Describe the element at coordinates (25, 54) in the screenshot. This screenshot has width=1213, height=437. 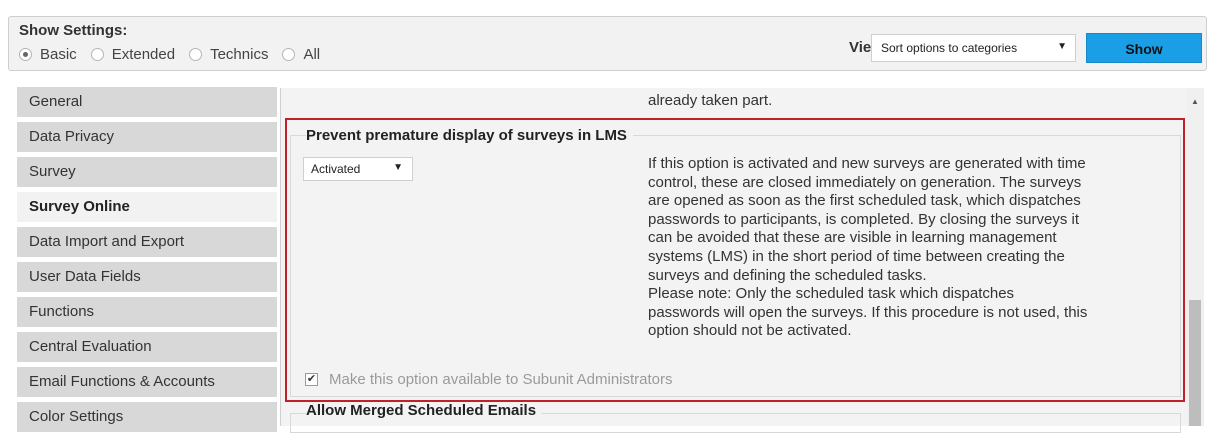
I see `radio-basic-icon` at that location.